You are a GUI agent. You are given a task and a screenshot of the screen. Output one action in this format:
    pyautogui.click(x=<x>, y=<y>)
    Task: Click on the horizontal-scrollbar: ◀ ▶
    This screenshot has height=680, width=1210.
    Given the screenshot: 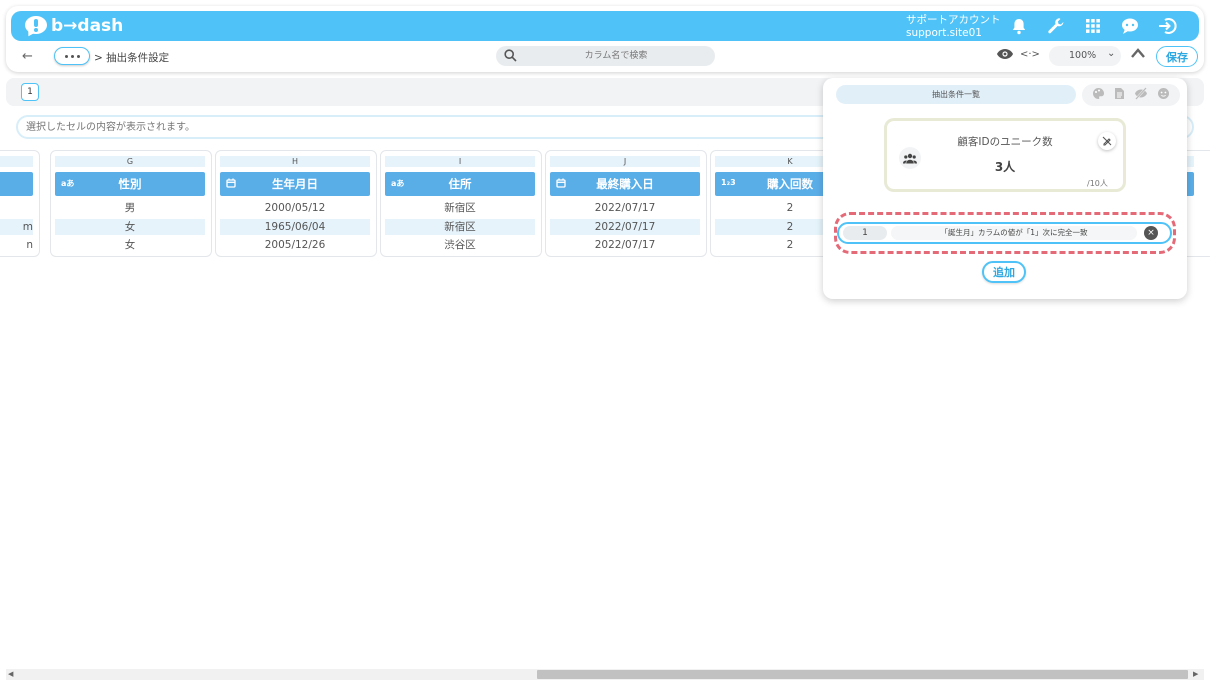 What is the action you would take?
    pyautogui.click(x=605, y=674)
    